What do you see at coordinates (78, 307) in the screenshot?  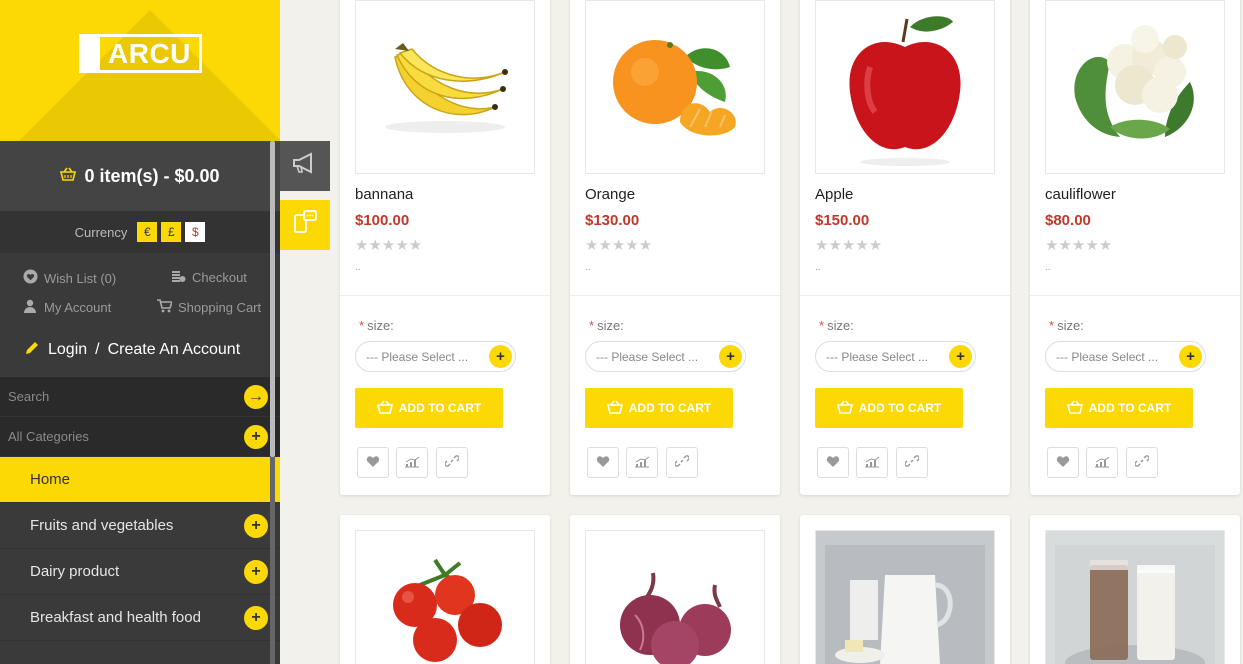 I see `my-account-label: My Account` at bounding box center [78, 307].